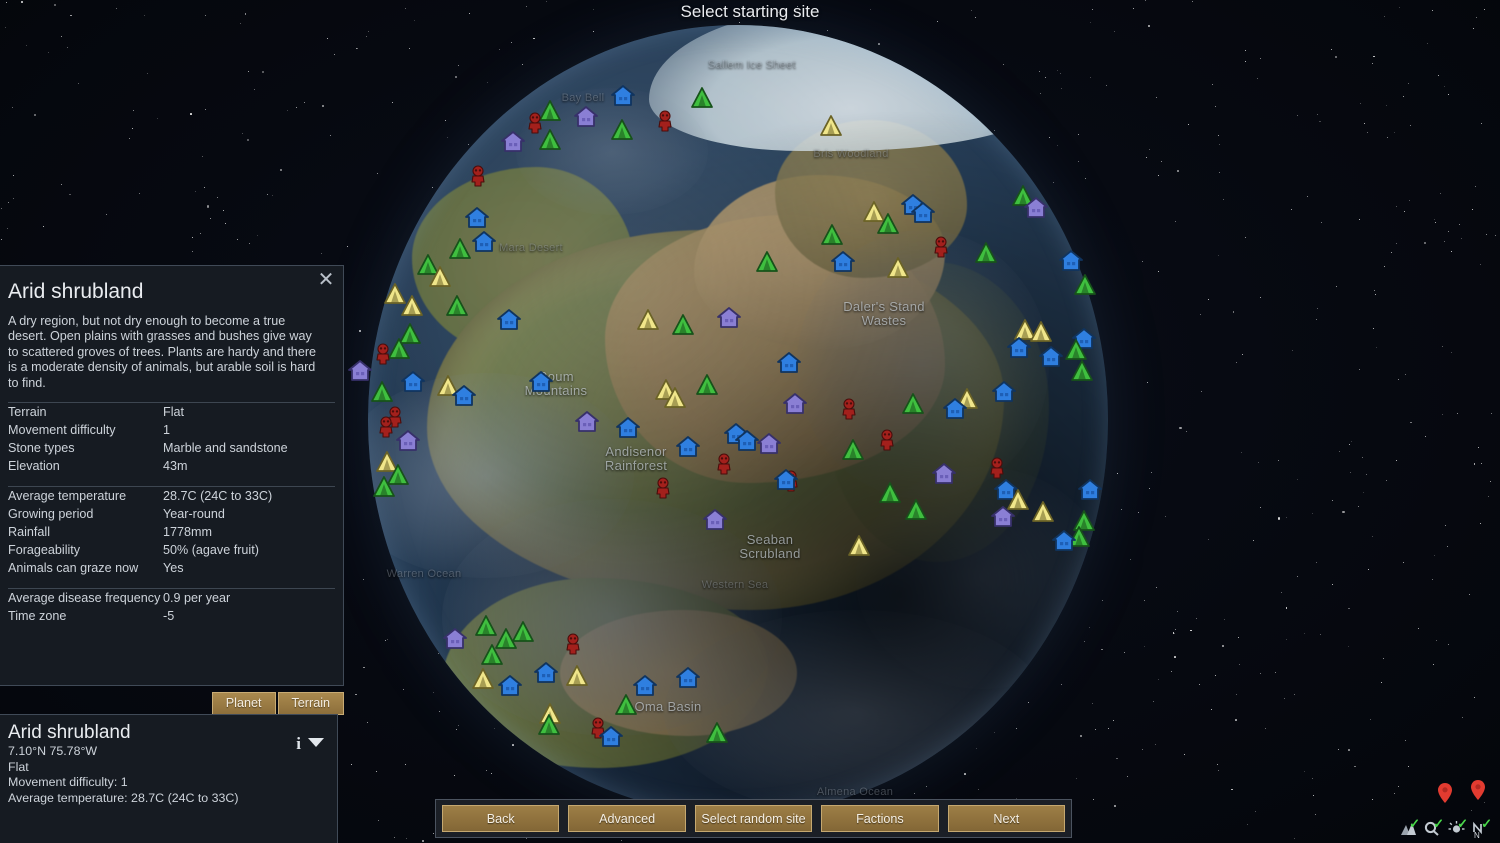 The width and height of the screenshot is (1500, 843). What do you see at coordinates (316, 744) in the screenshot?
I see `chevron-down-icon` at bounding box center [316, 744].